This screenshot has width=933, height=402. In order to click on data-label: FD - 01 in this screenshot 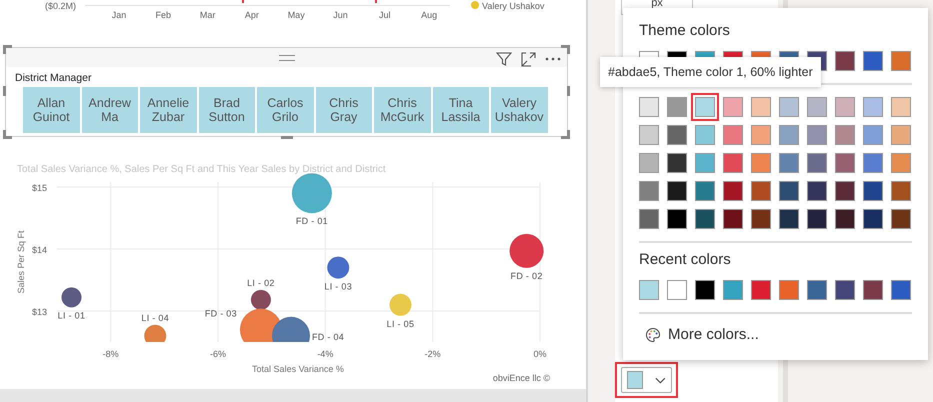, I will do `click(312, 221)`.